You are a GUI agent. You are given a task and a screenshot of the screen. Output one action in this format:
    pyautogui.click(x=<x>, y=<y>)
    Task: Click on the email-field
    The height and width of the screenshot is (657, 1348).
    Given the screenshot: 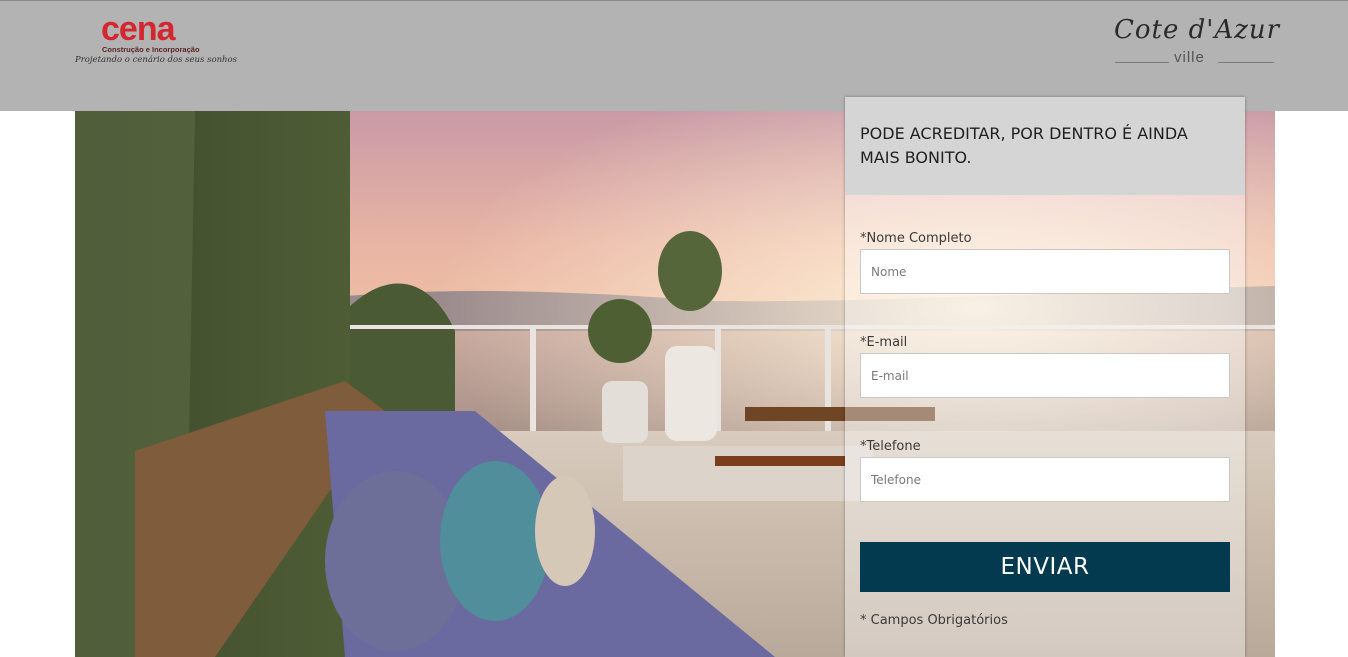 What is the action you would take?
    pyautogui.click(x=1045, y=375)
    